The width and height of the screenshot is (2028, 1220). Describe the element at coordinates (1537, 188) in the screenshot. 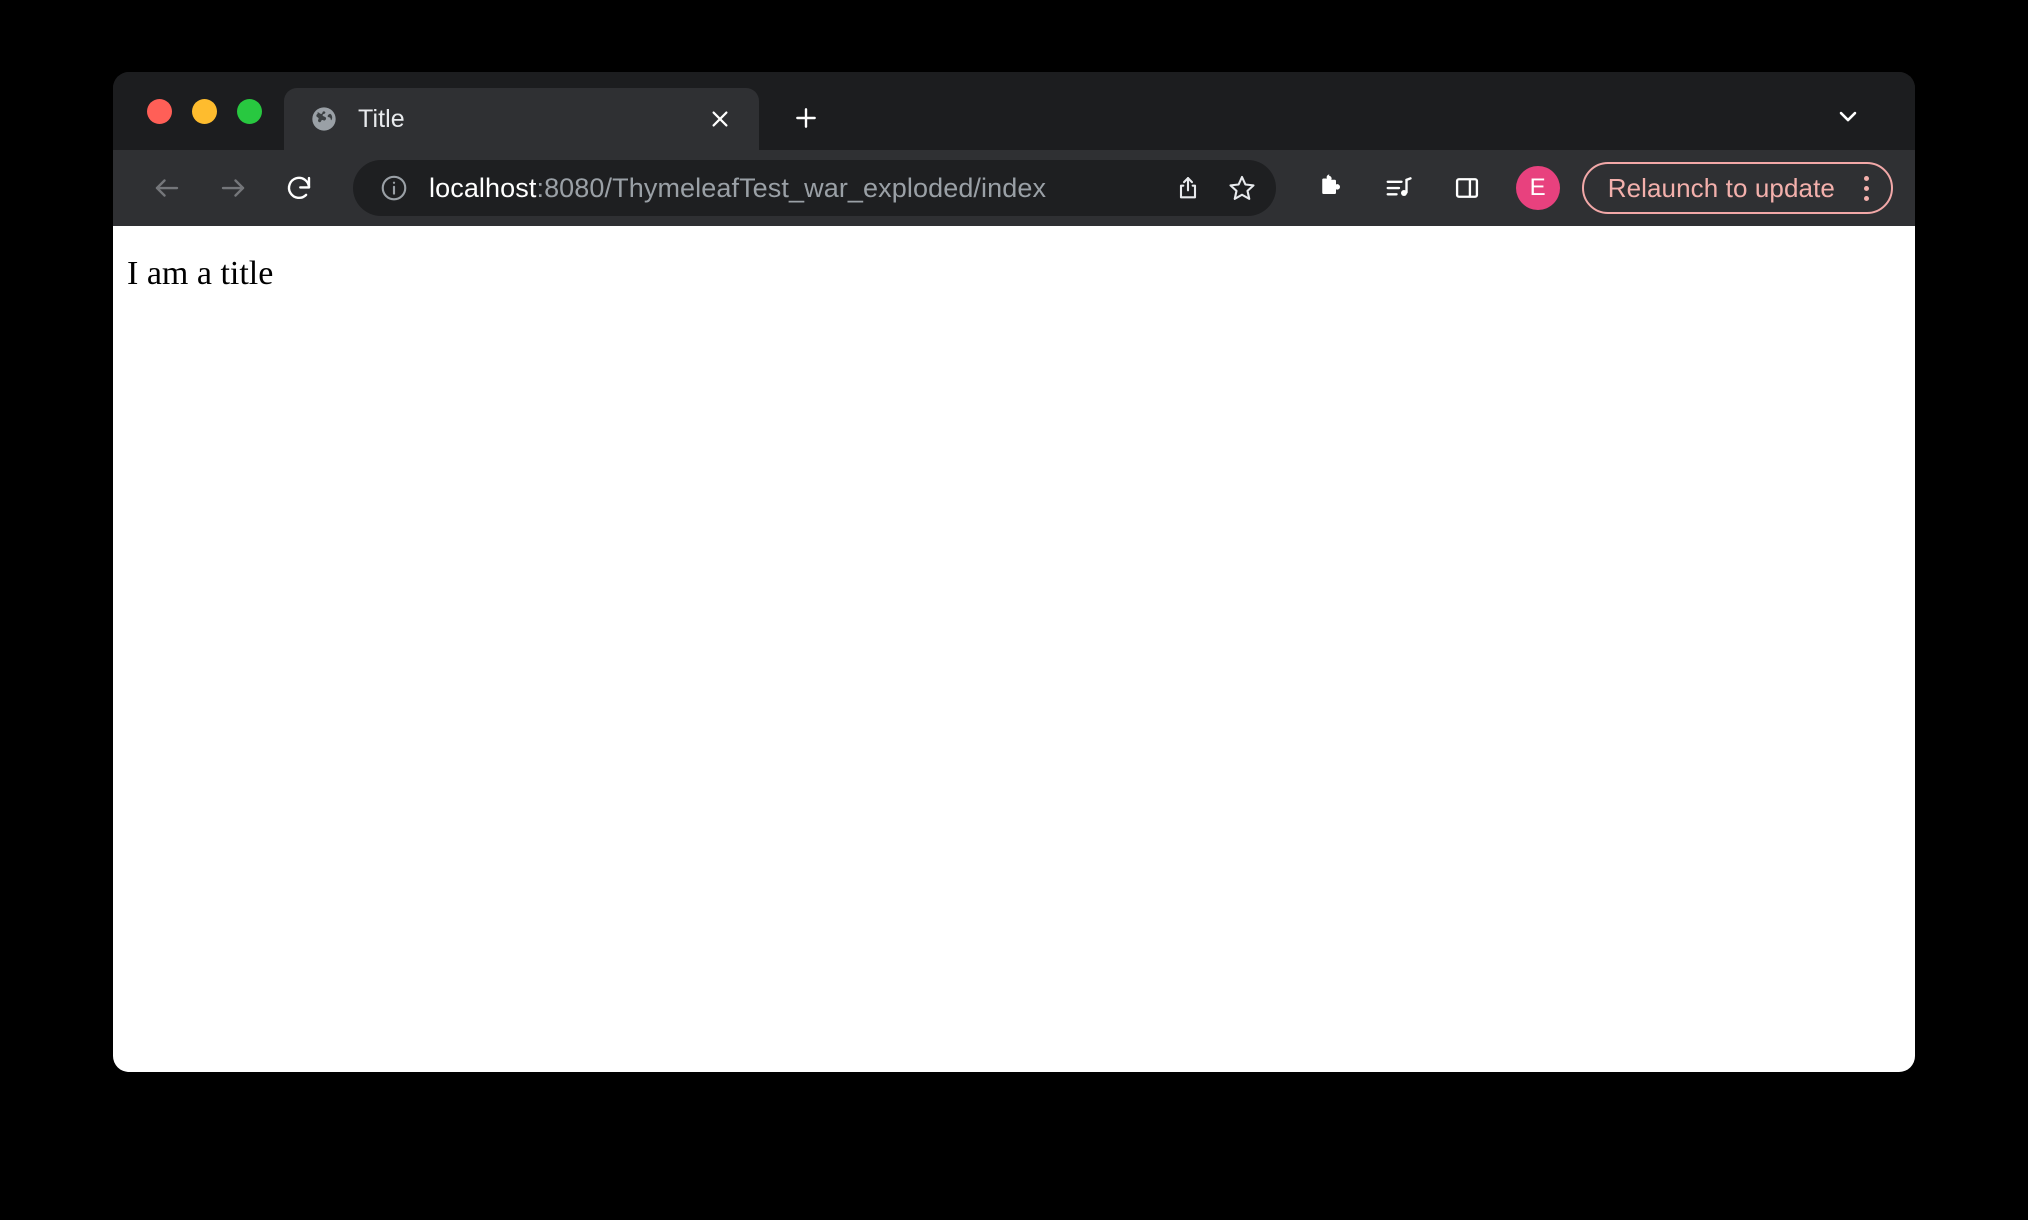

I see `avatar: E` at that location.